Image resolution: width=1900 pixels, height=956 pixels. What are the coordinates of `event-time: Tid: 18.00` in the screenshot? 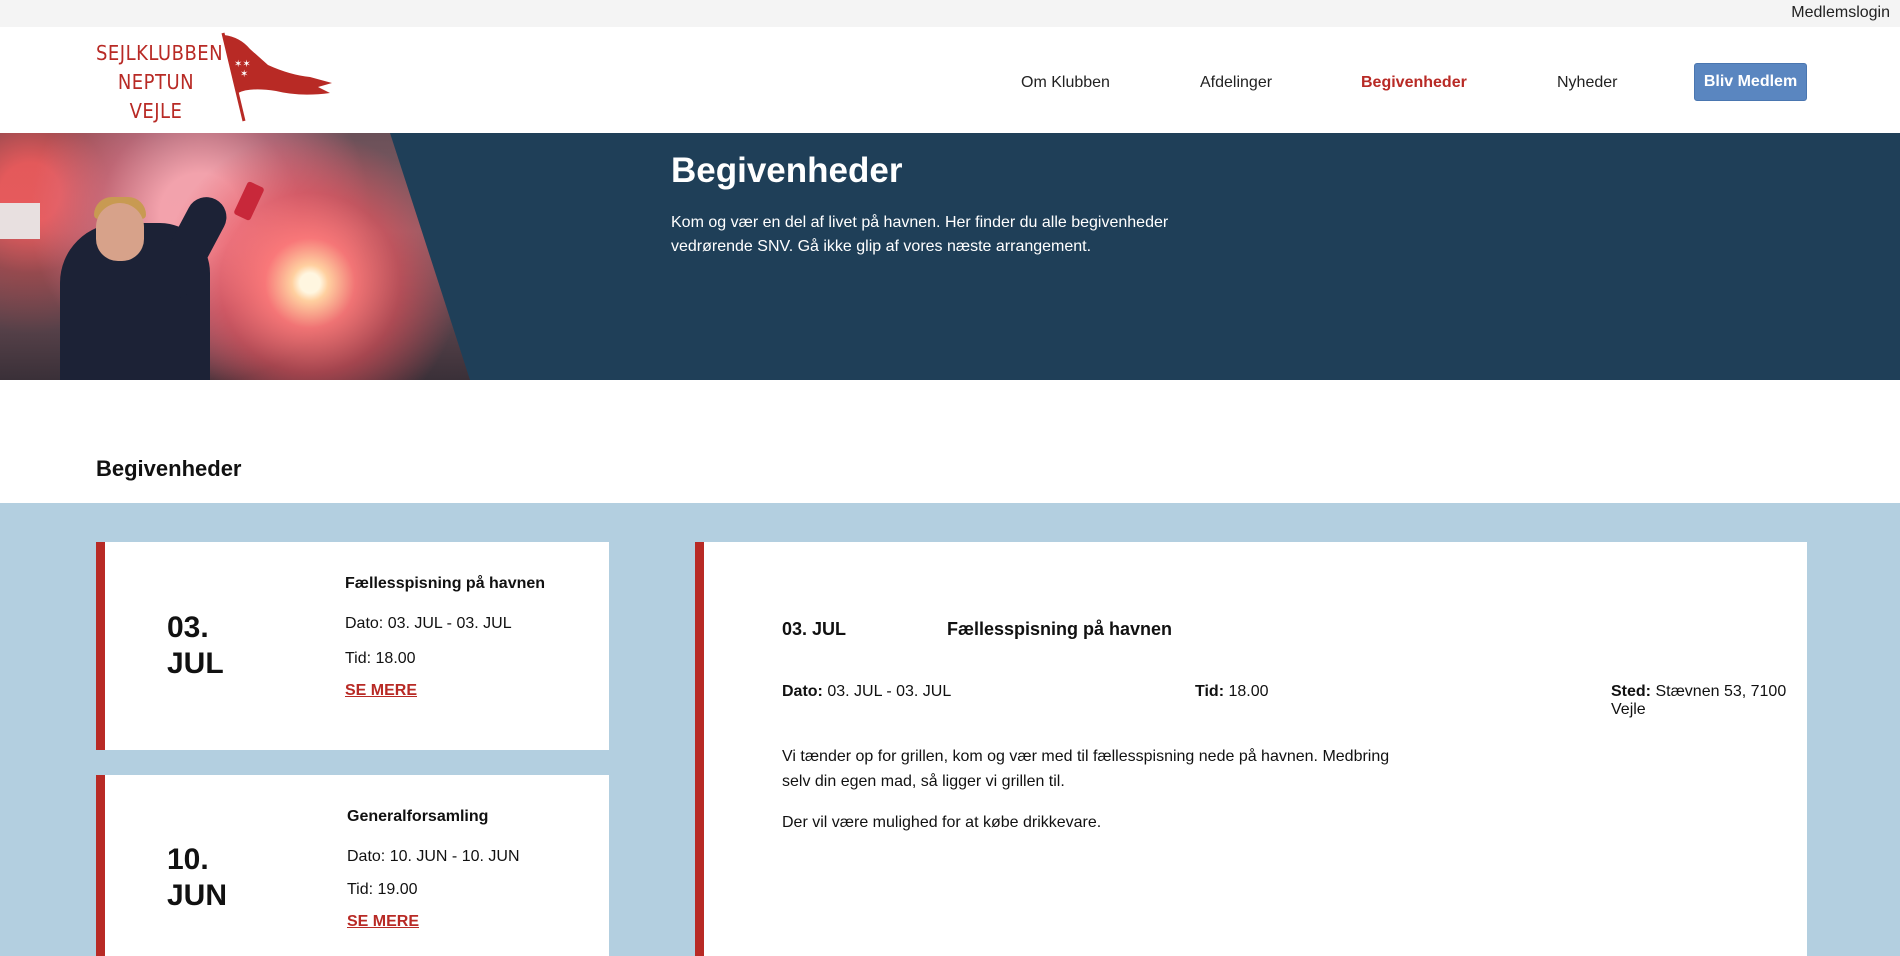 It's located at (380, 658).